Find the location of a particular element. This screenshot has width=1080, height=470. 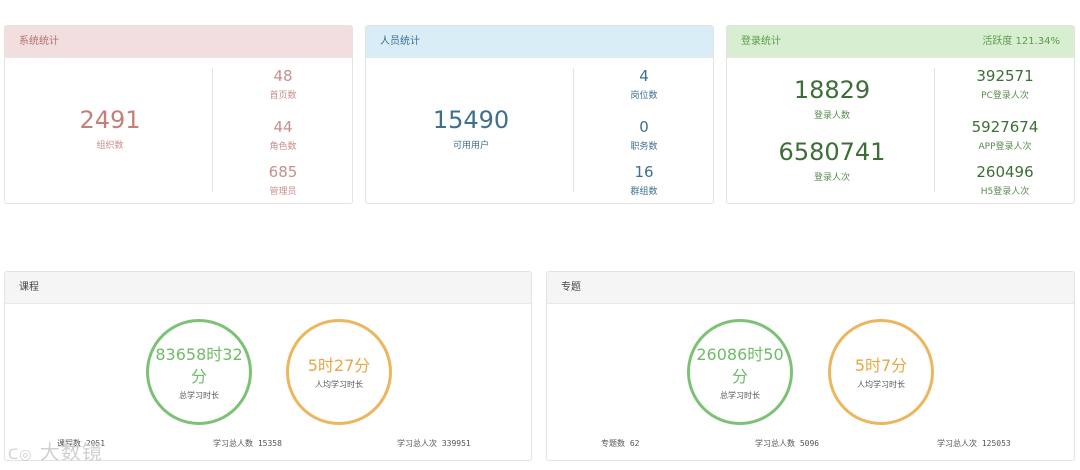

duty-count-value: 0 is located at coordinates (644, 127).